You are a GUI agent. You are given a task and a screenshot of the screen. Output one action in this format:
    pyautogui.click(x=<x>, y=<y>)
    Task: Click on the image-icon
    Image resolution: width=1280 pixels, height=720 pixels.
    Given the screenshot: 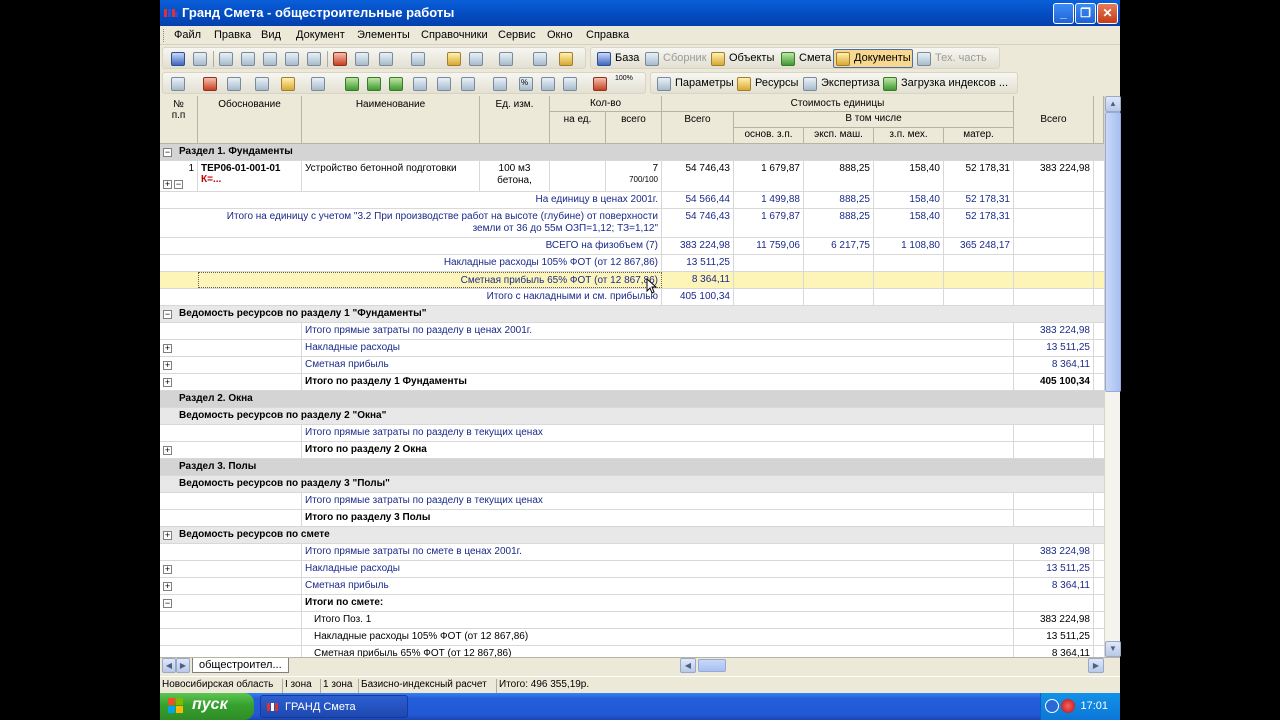 What is the action you would take?
    pyautogui.click(x=468, y=84)
    